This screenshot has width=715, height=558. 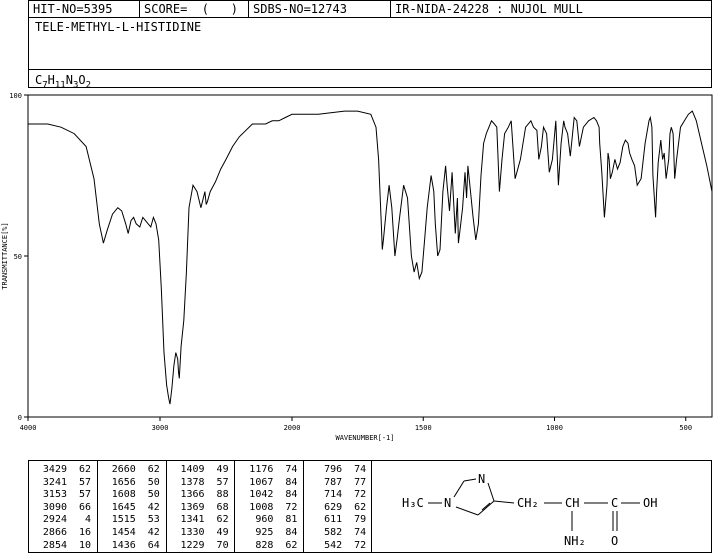 I want to click on peak-wavenumber: 2854, so click(x=54, y=545).